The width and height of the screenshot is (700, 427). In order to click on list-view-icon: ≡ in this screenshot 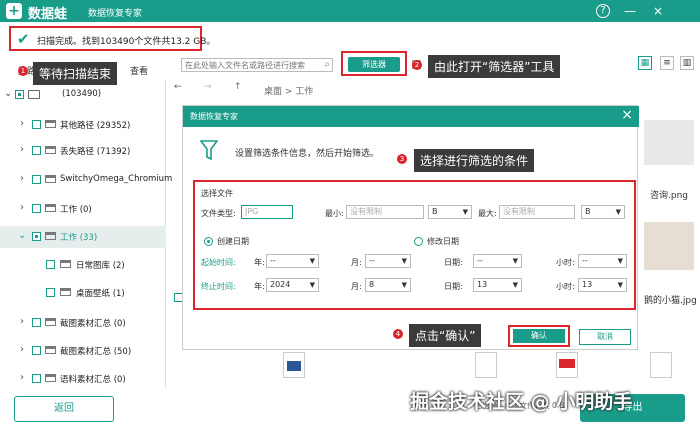, I will do `click(667, 63)`.